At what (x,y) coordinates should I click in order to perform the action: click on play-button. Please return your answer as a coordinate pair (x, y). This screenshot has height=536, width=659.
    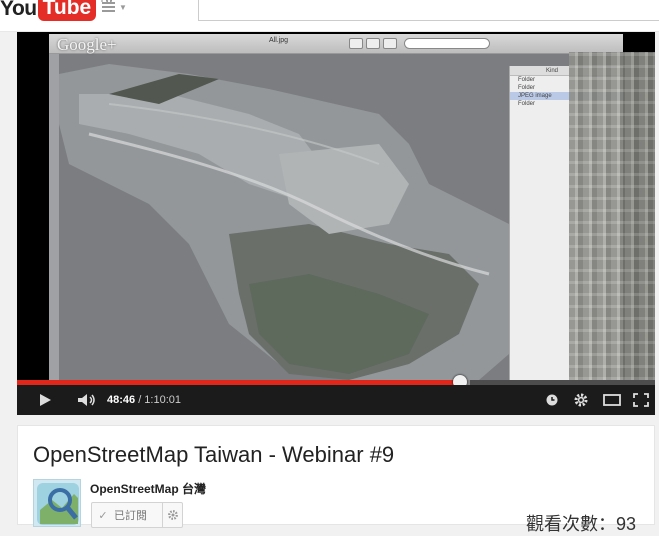
    Looking at the image, I should click on (45, 400).